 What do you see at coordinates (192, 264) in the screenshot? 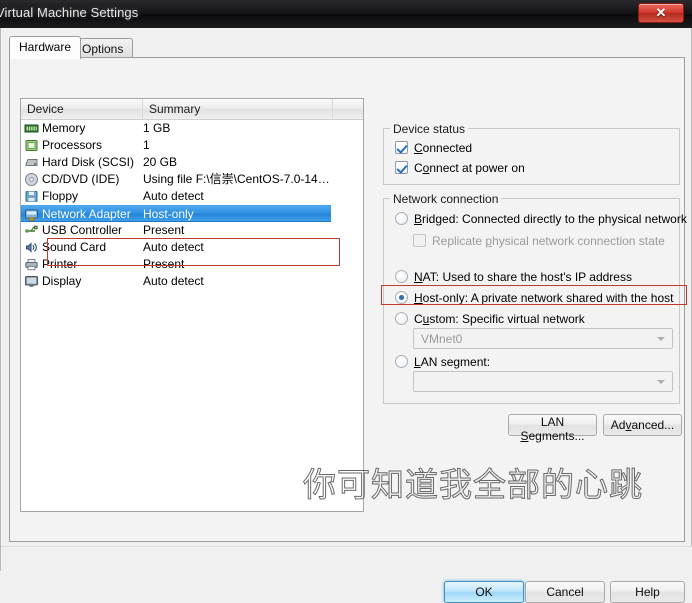
I see `table-row: Printer Present` at bounding box center [192, 264].